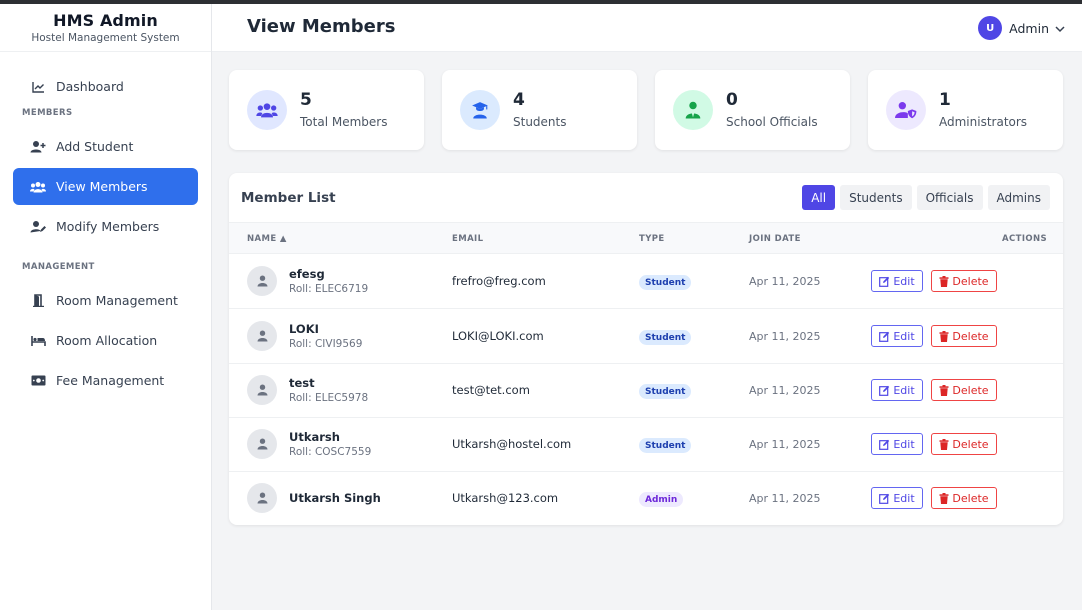  I want to click on panel-title: Member List, so click(288, 198).